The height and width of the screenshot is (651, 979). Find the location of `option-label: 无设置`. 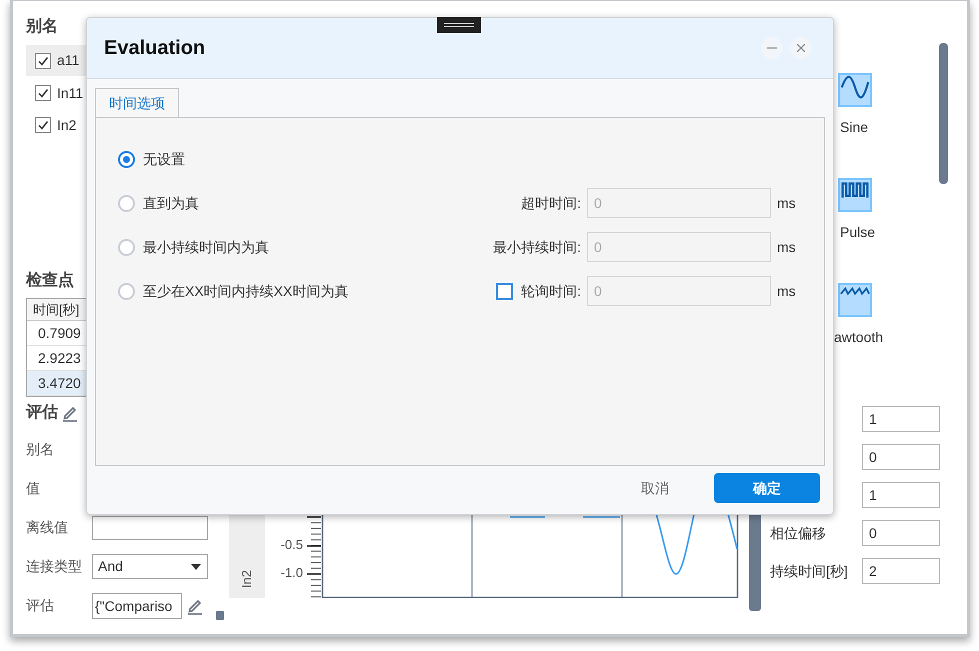

option-label: 无设置 is located at coordinates (164, 159).